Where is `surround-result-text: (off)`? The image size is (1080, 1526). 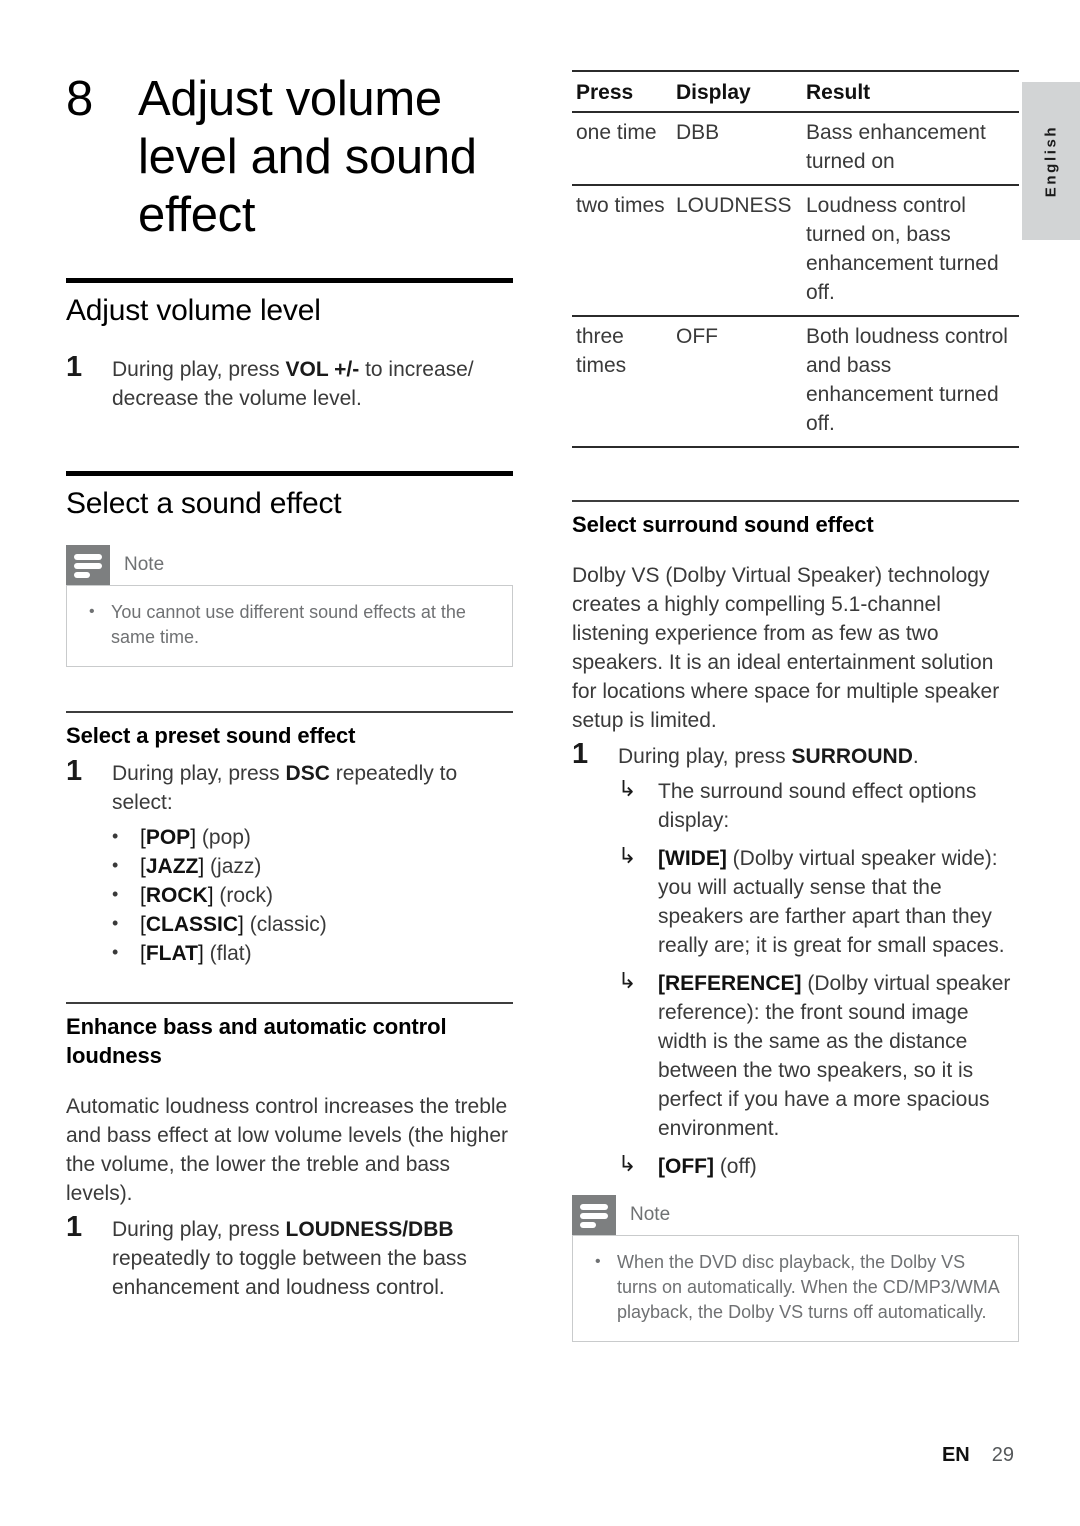 surround-result-text: (off) is located at coordinates (735, 1166).